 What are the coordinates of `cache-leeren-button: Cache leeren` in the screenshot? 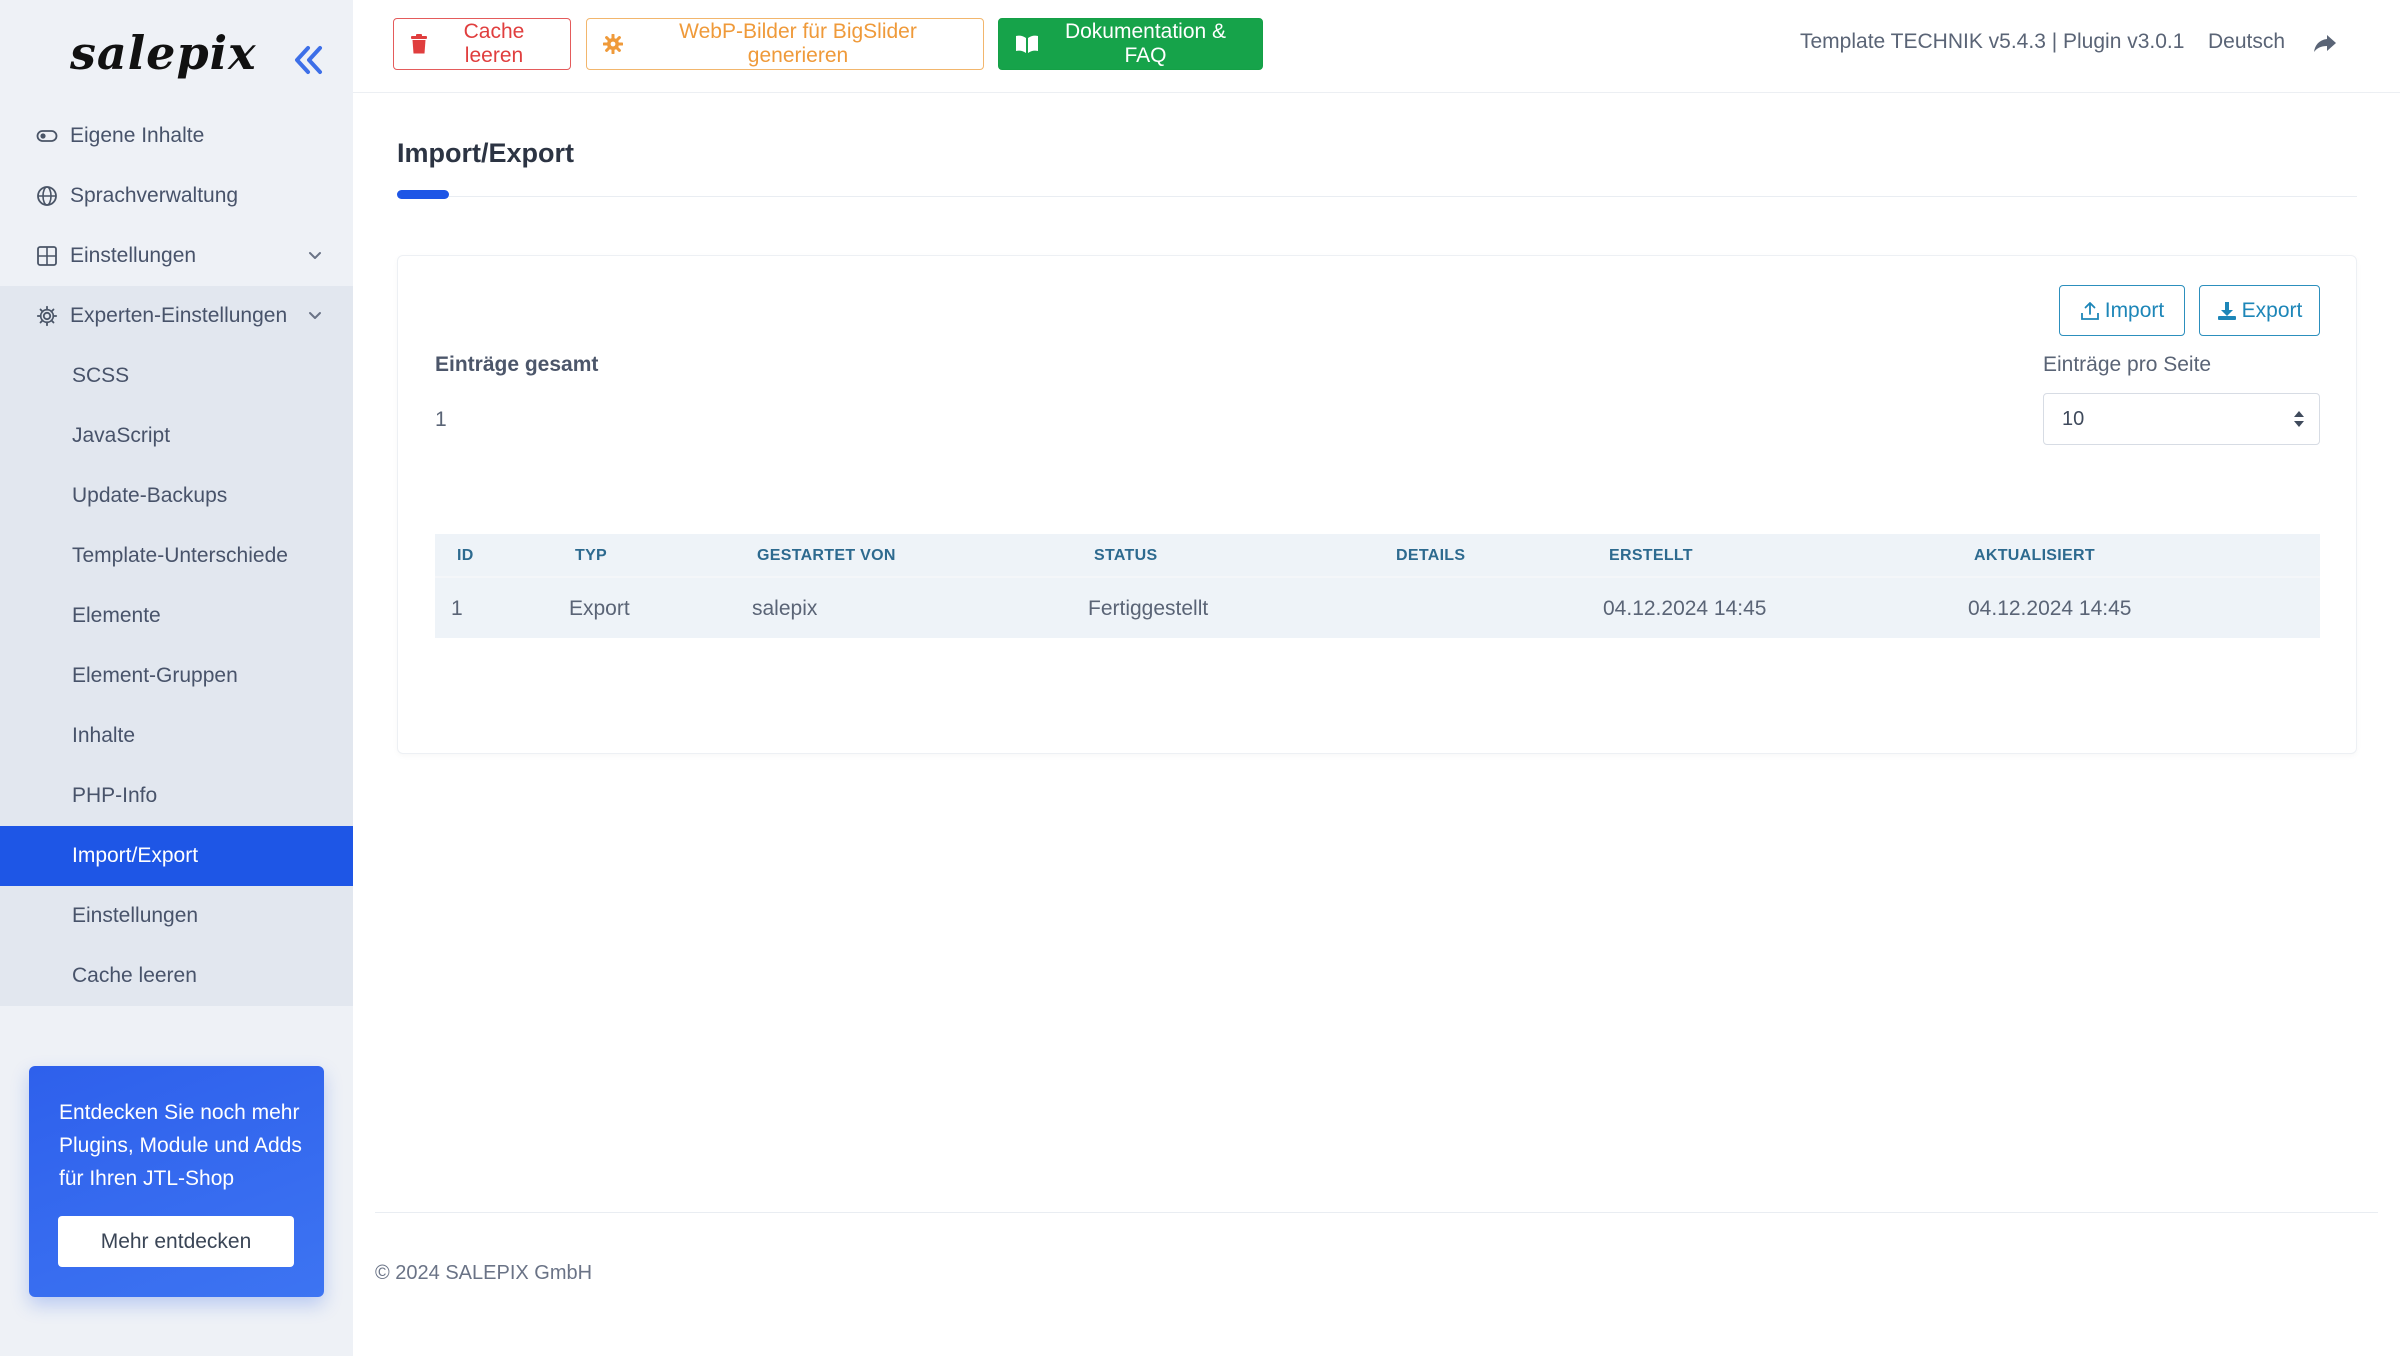 It's located at (482, 44).